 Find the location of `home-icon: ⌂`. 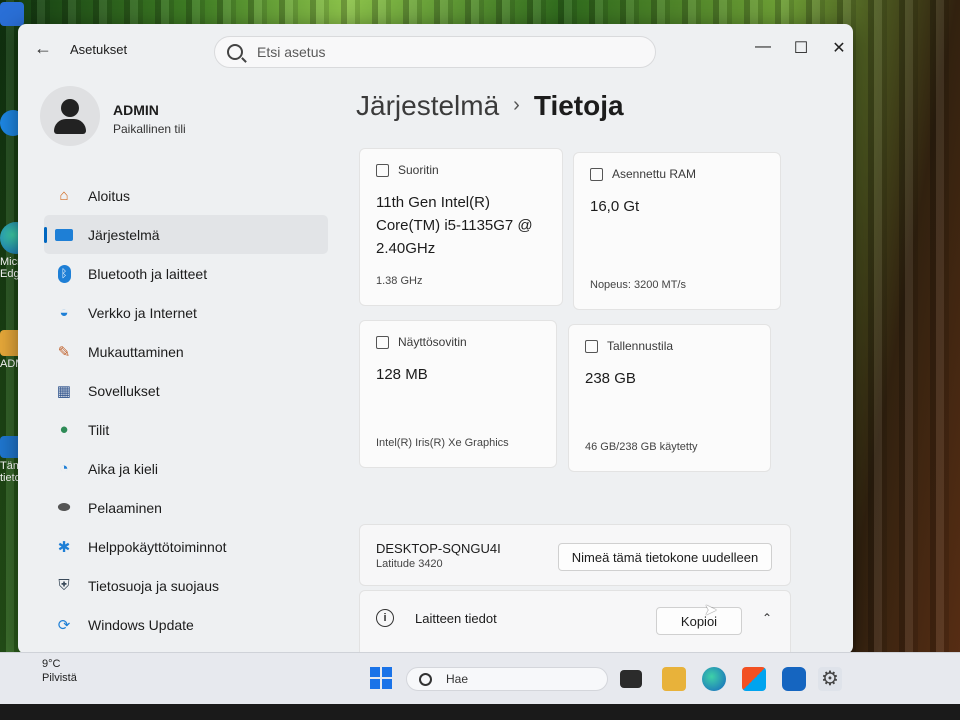

home-icon: ⌂ is located at coordinates (64, 195).